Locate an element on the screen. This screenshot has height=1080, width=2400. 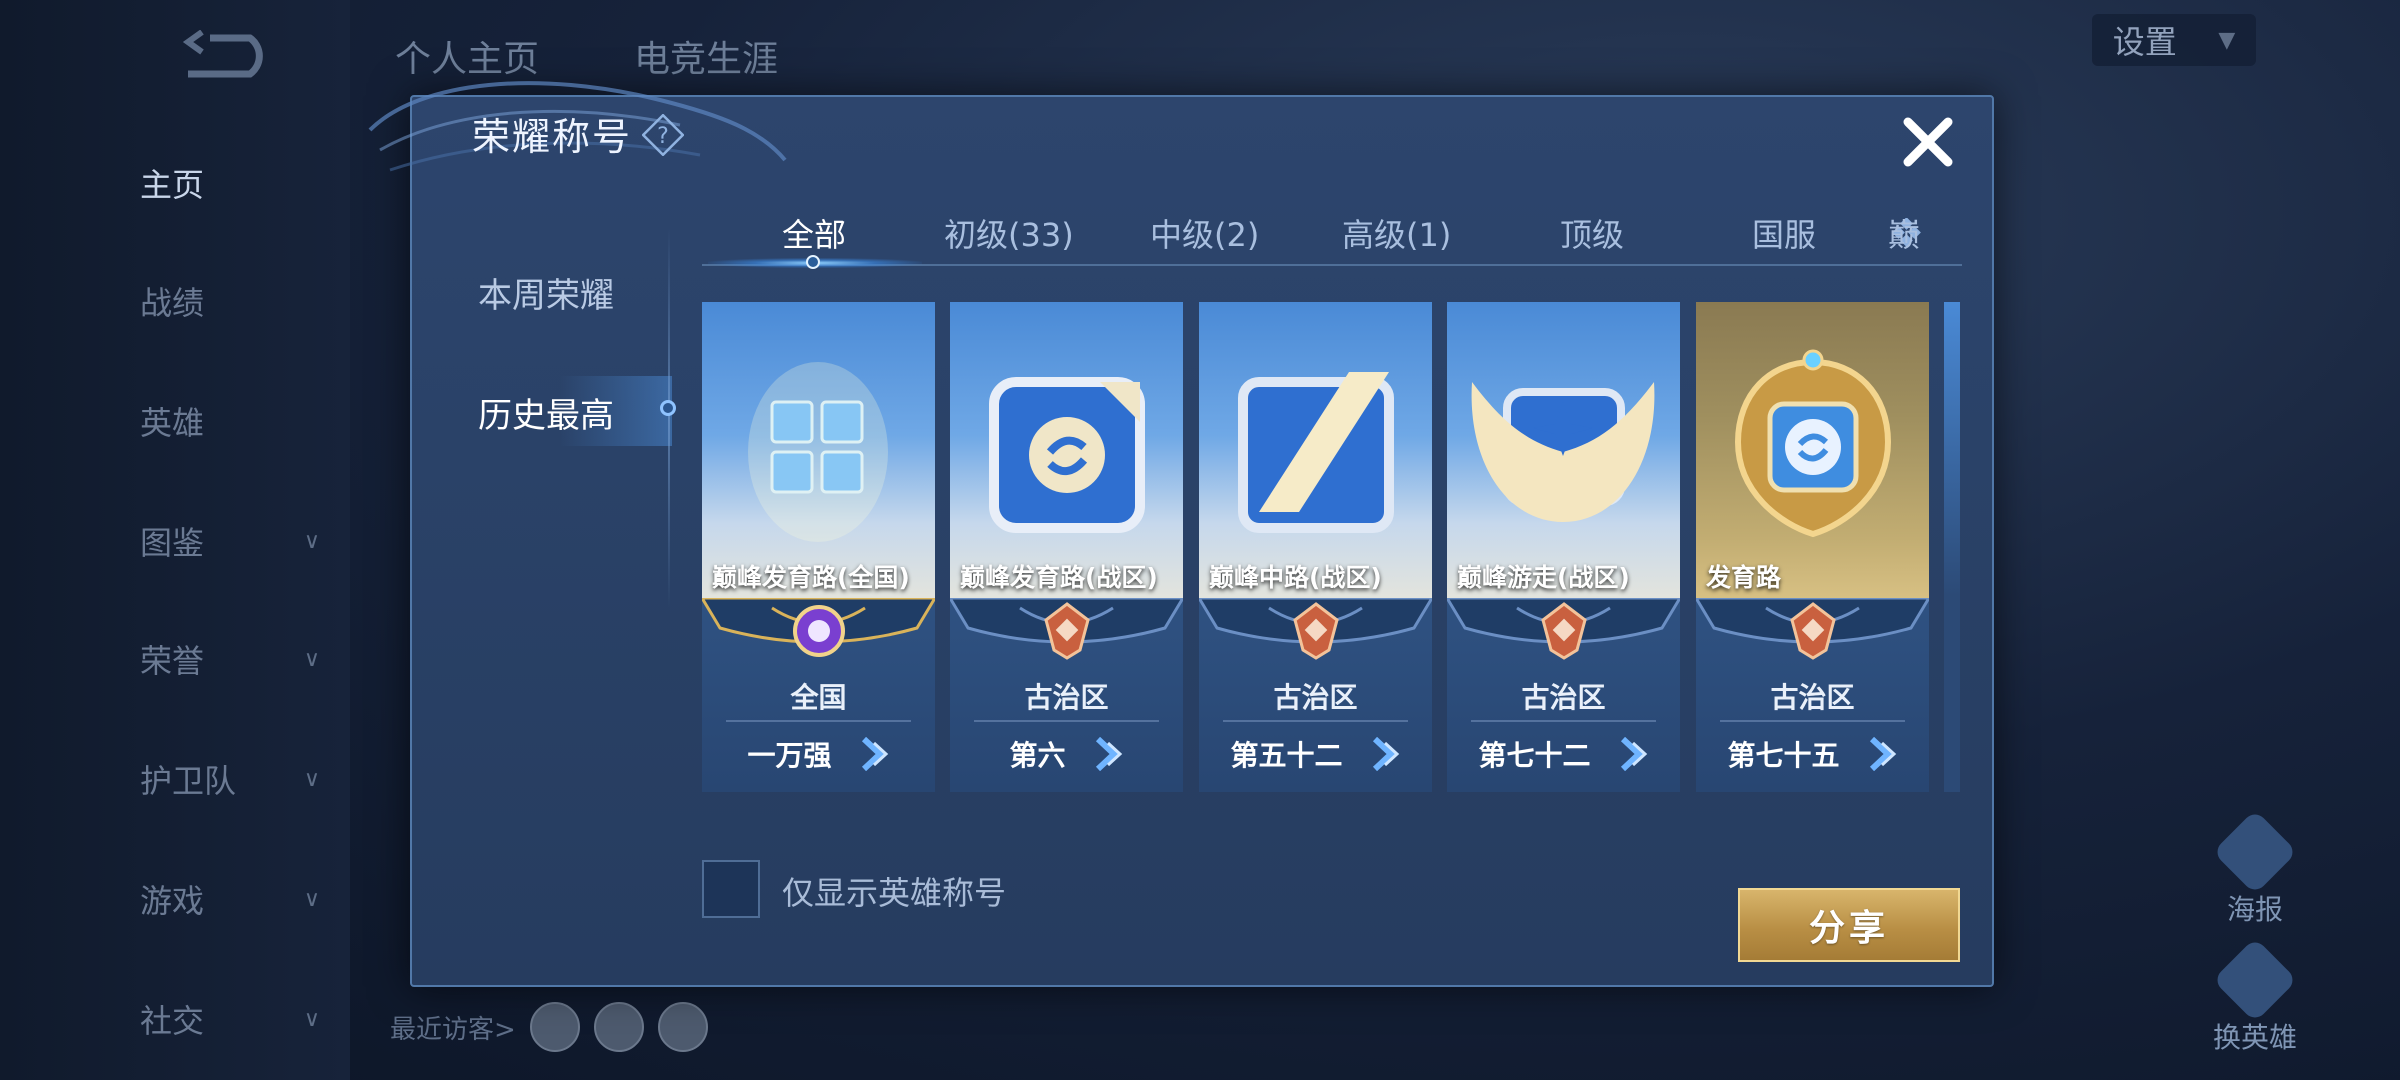
title-card: 巅峰游走(战区) 古治区 第七十二 is located at coordinates (1563, 547).